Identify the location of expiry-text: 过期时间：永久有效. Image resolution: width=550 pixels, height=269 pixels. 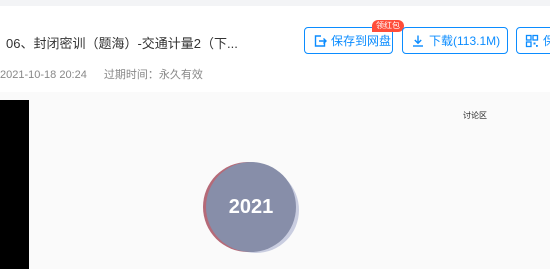
(153, 75).